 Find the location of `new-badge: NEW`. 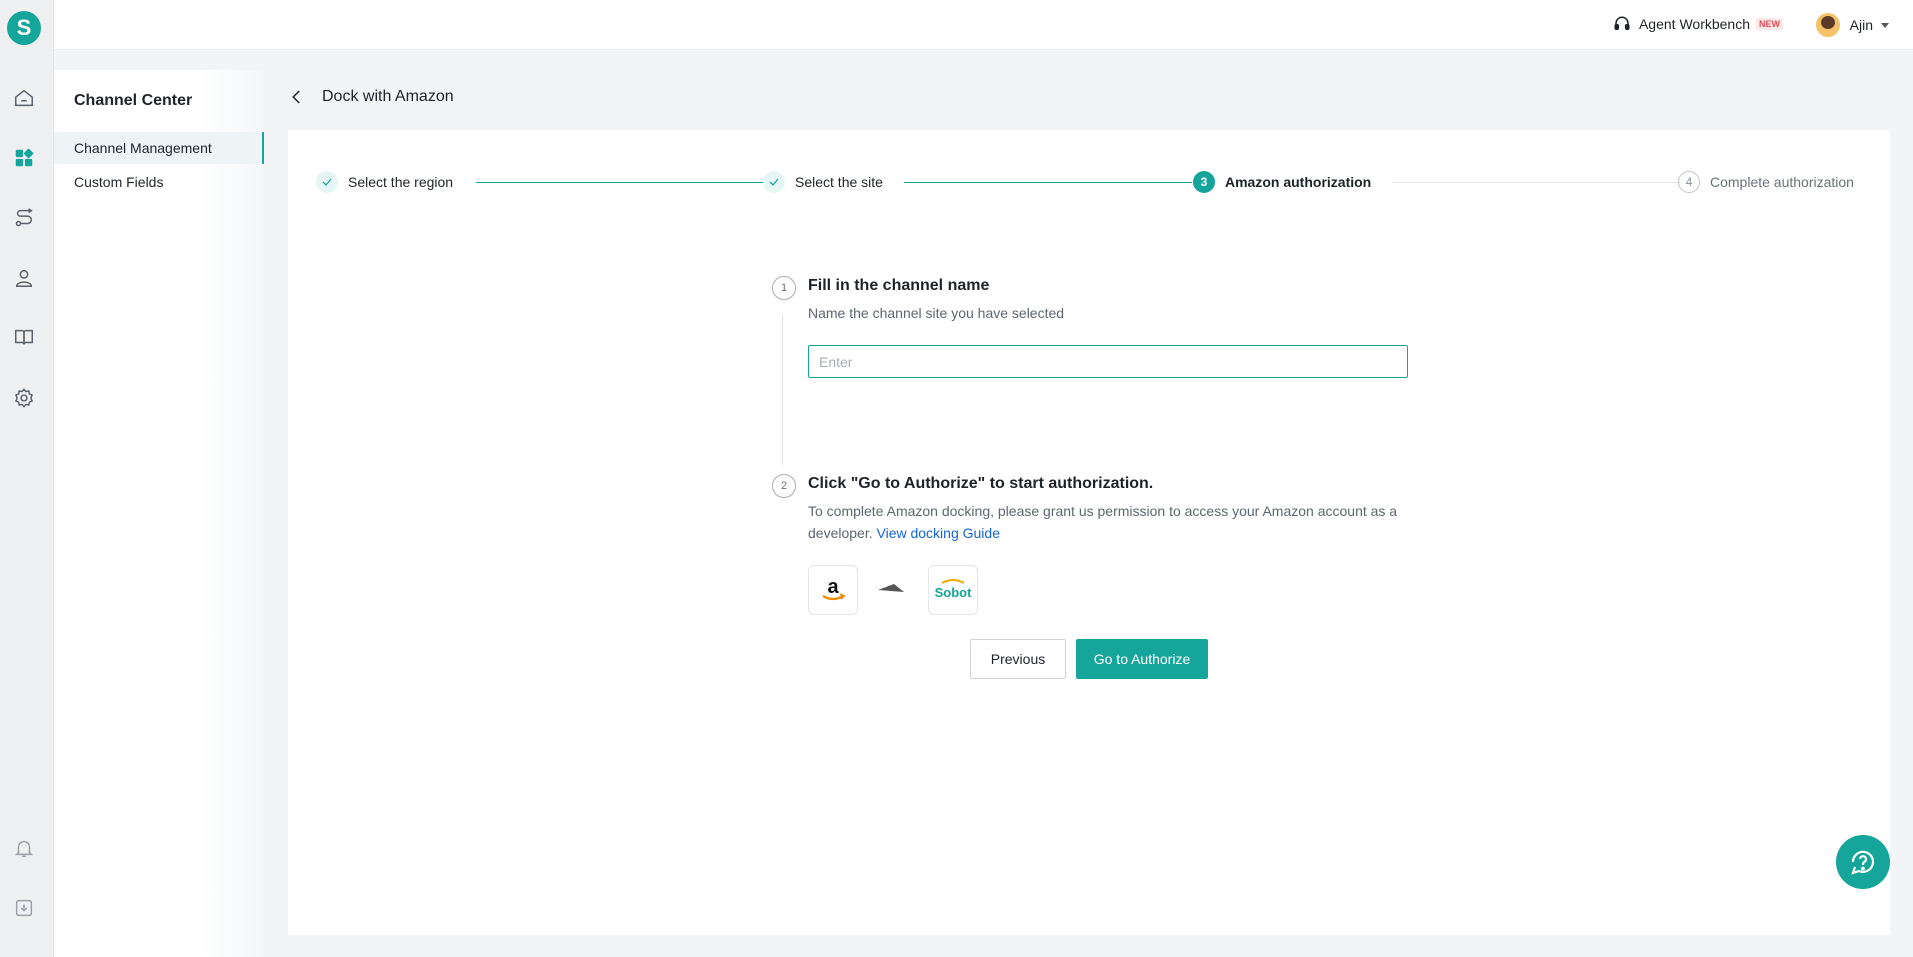

new-badge: NEW is located at coordinates (1769, 24).